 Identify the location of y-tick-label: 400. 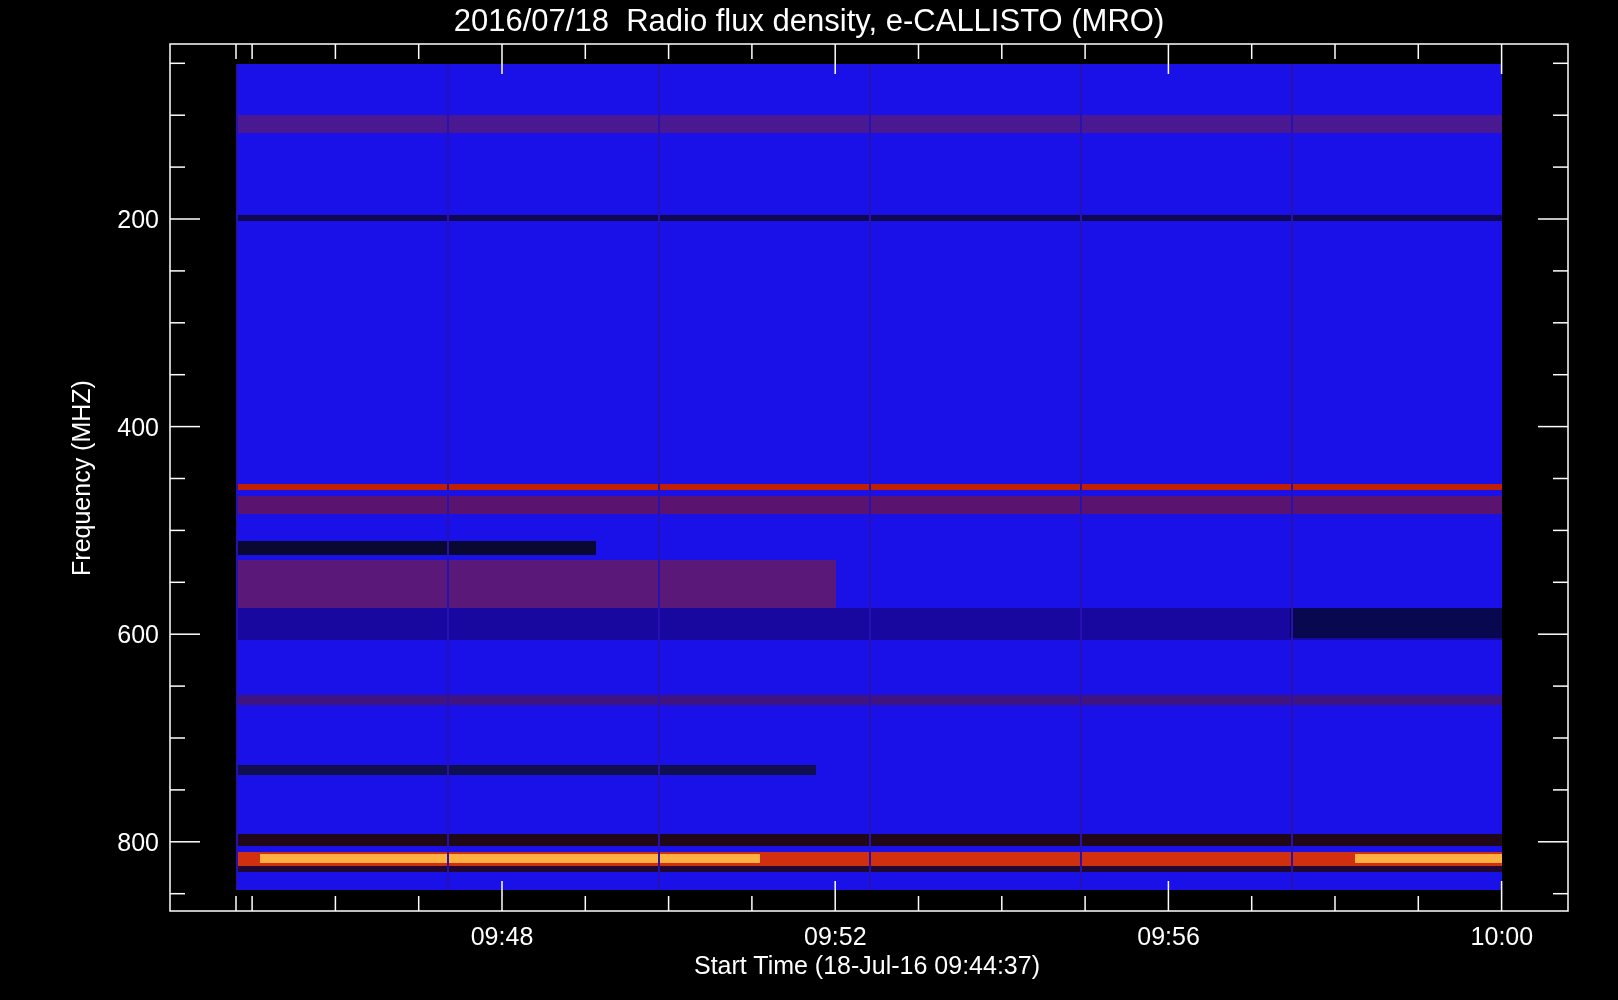
(138, 426).